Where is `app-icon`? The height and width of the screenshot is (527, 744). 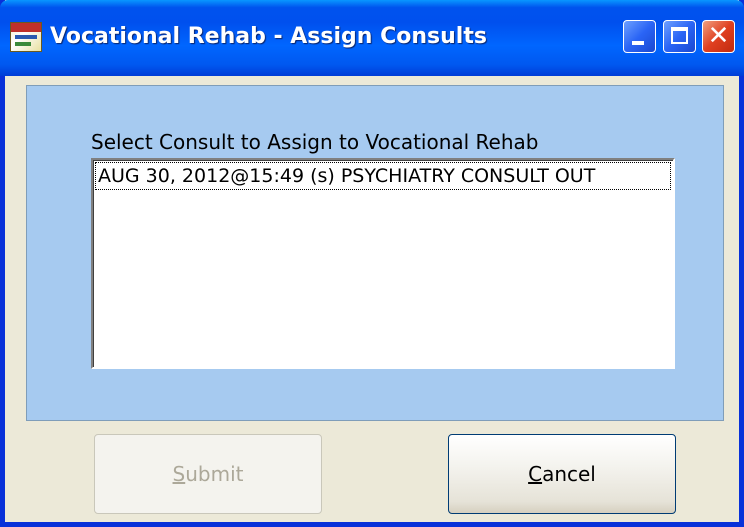 app-icon is located at coordinates (26, 37).